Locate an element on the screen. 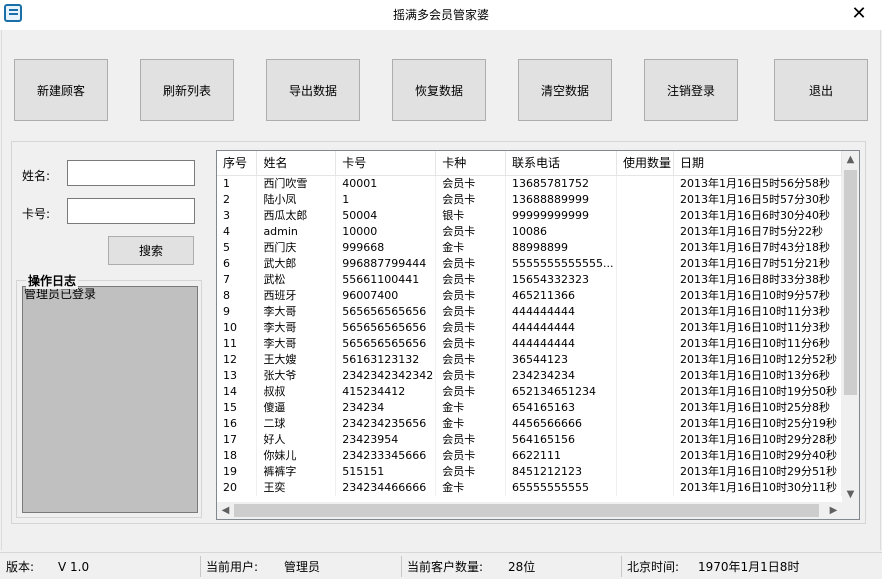 The height and width of the screenshot is (579, 882). vertical-scrollbar: ▲ ▼ is located at coordinates (850, 327).